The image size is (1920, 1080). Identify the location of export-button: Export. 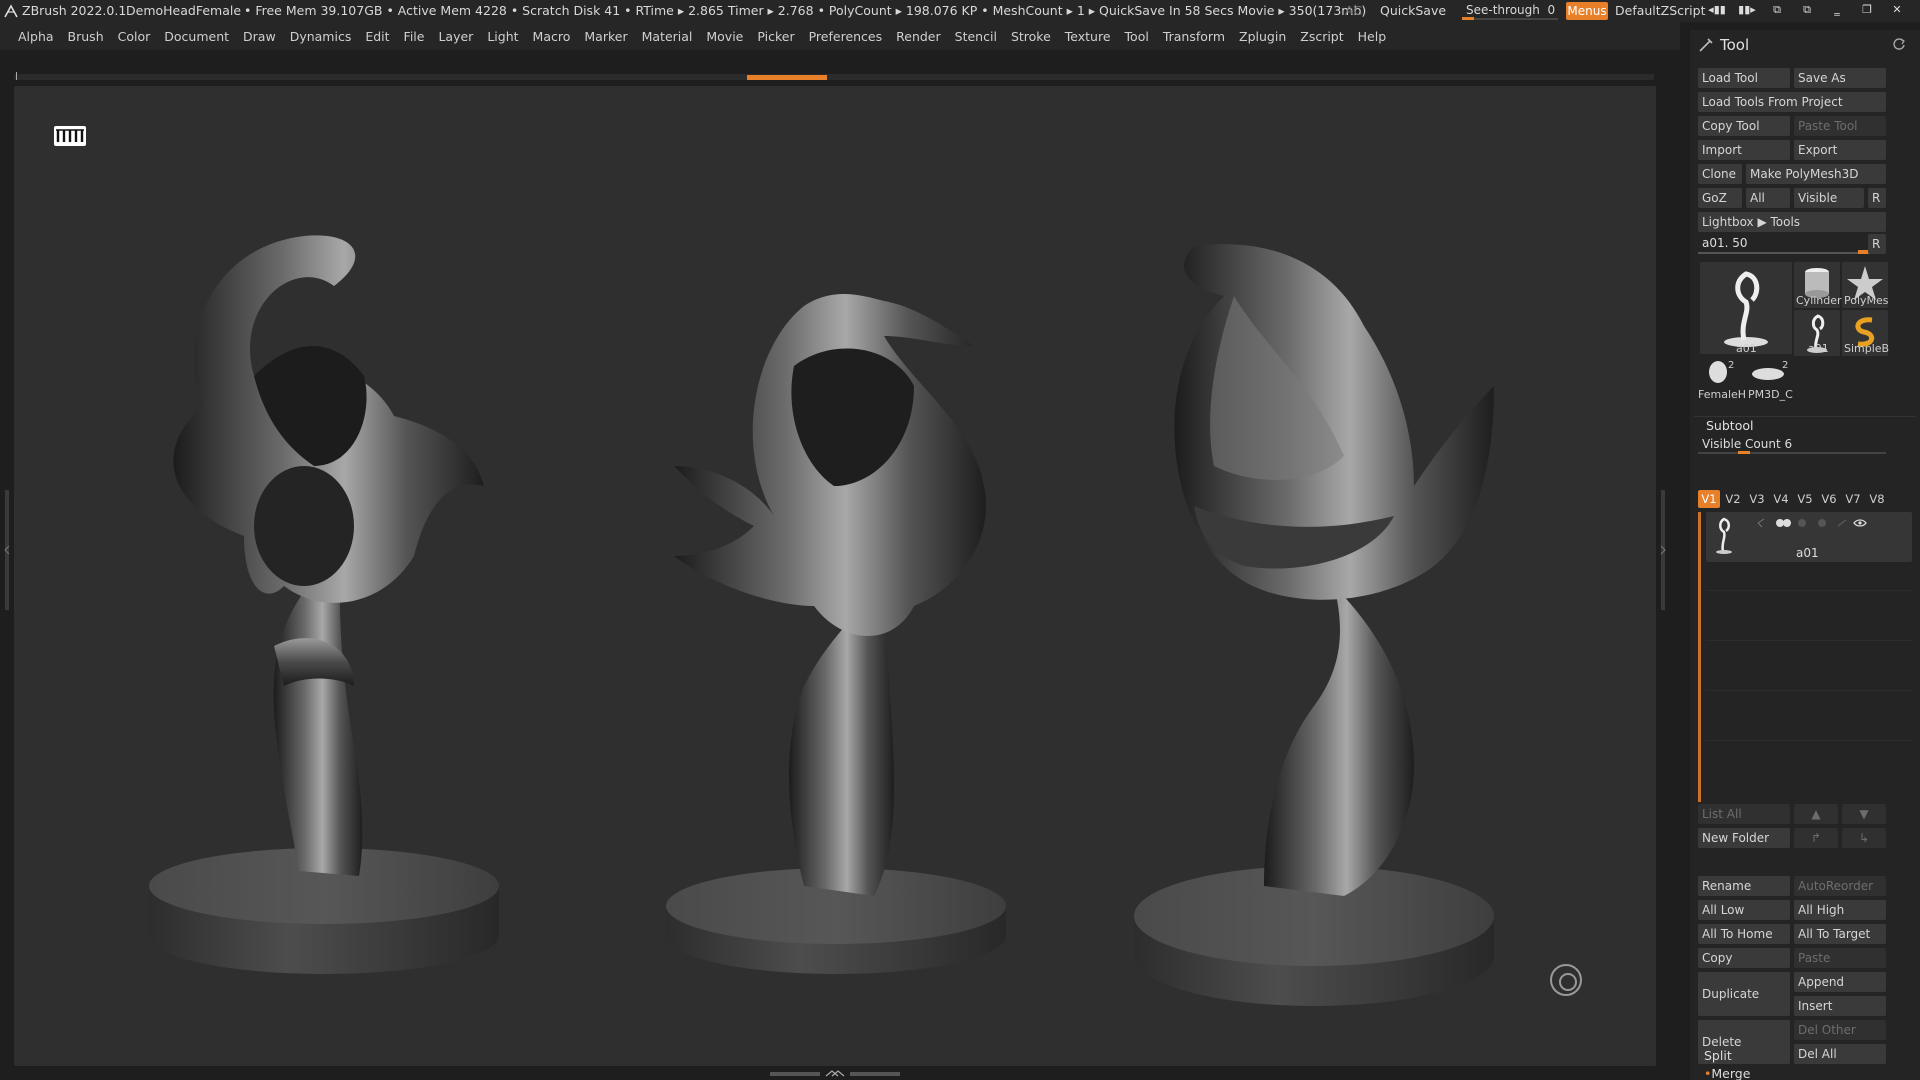
(1840, 150).